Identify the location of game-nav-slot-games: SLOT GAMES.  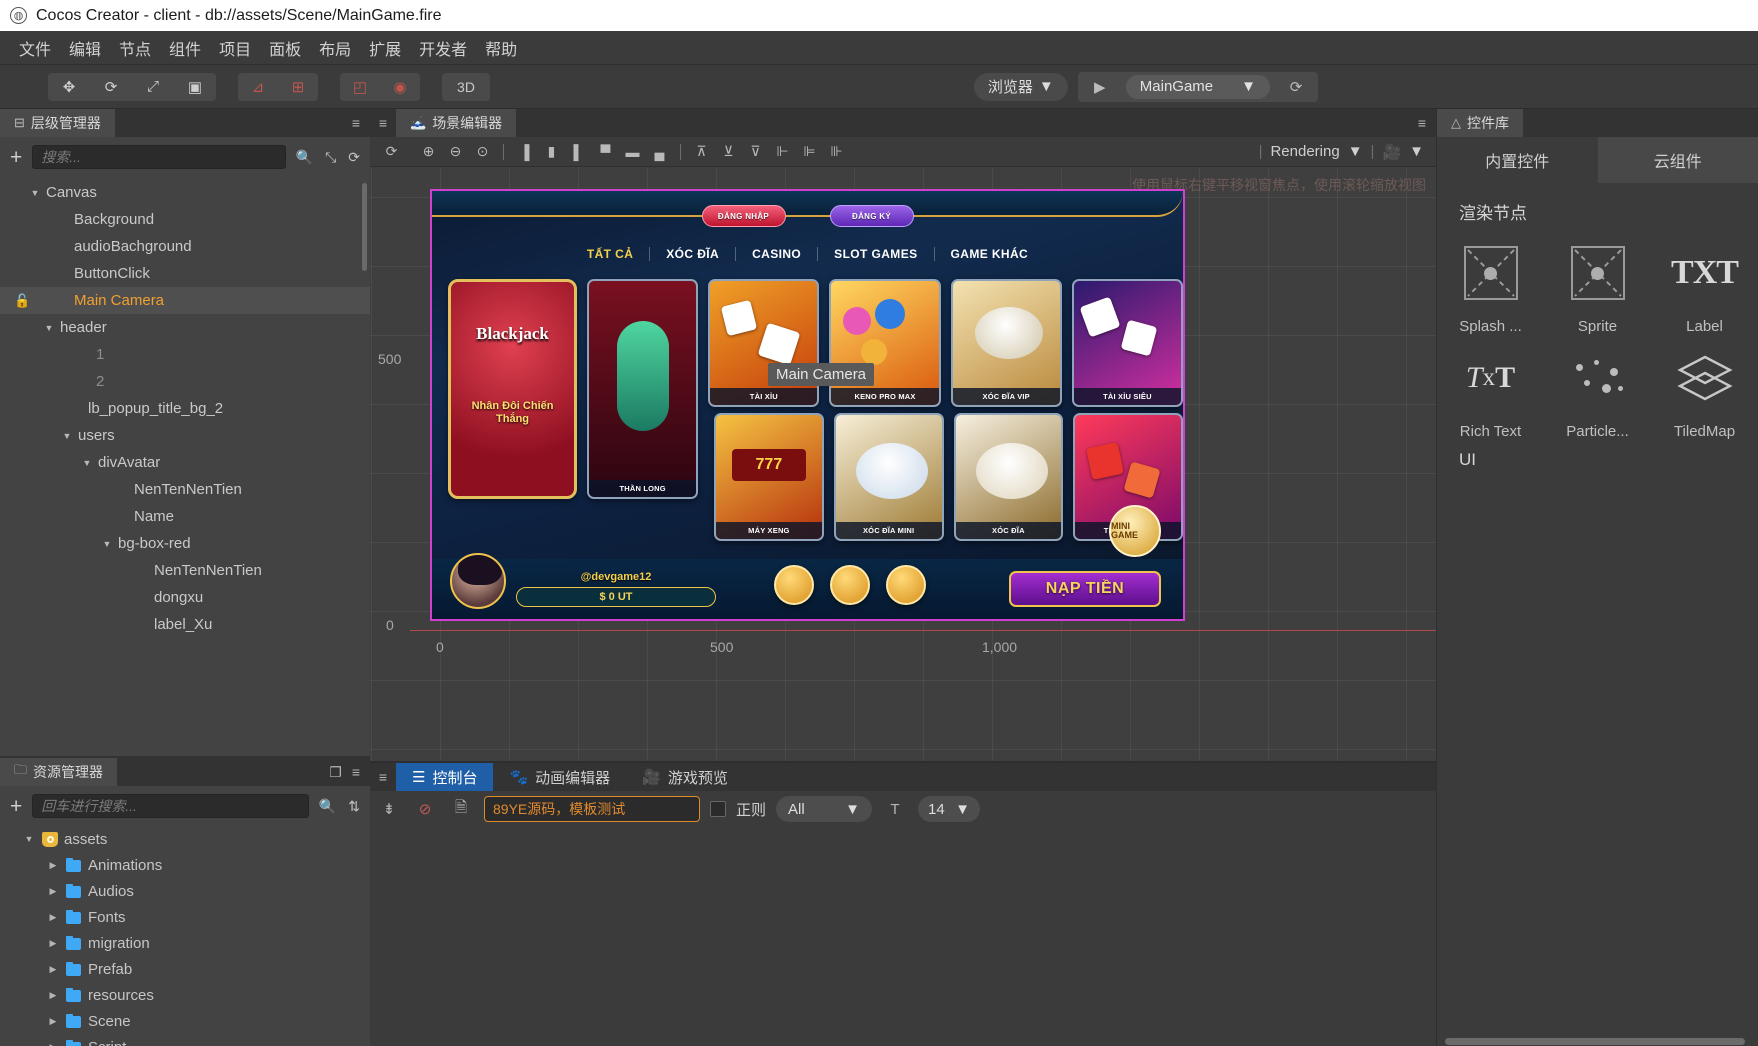
(876, 254).